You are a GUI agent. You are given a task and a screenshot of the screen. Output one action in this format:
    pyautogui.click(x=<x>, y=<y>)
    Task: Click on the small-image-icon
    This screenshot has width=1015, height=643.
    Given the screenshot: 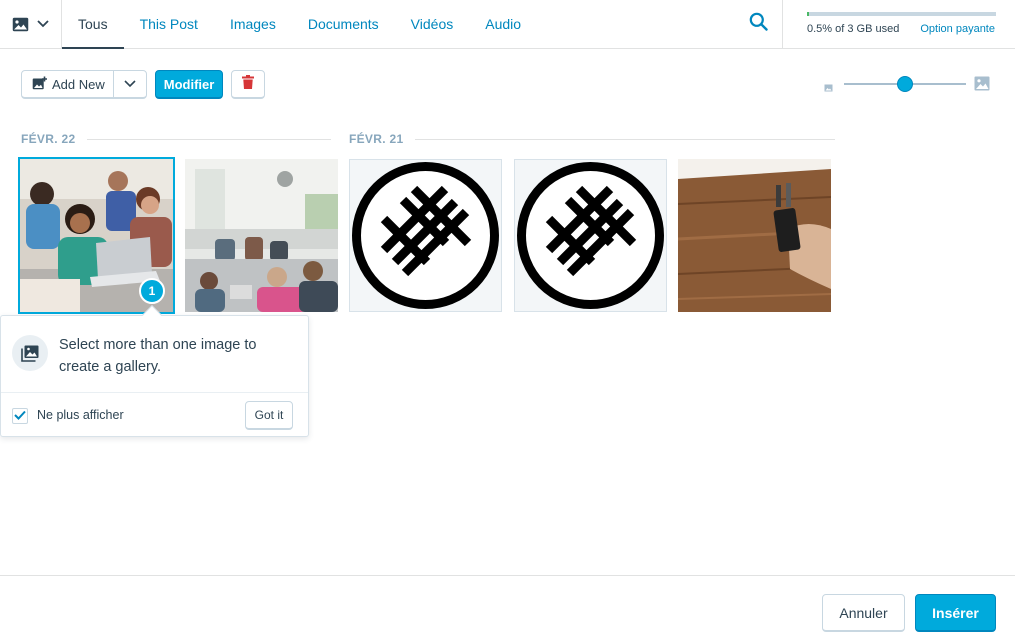 What is the action you would take?
    pyautogui.click(x=828, y=88)
    